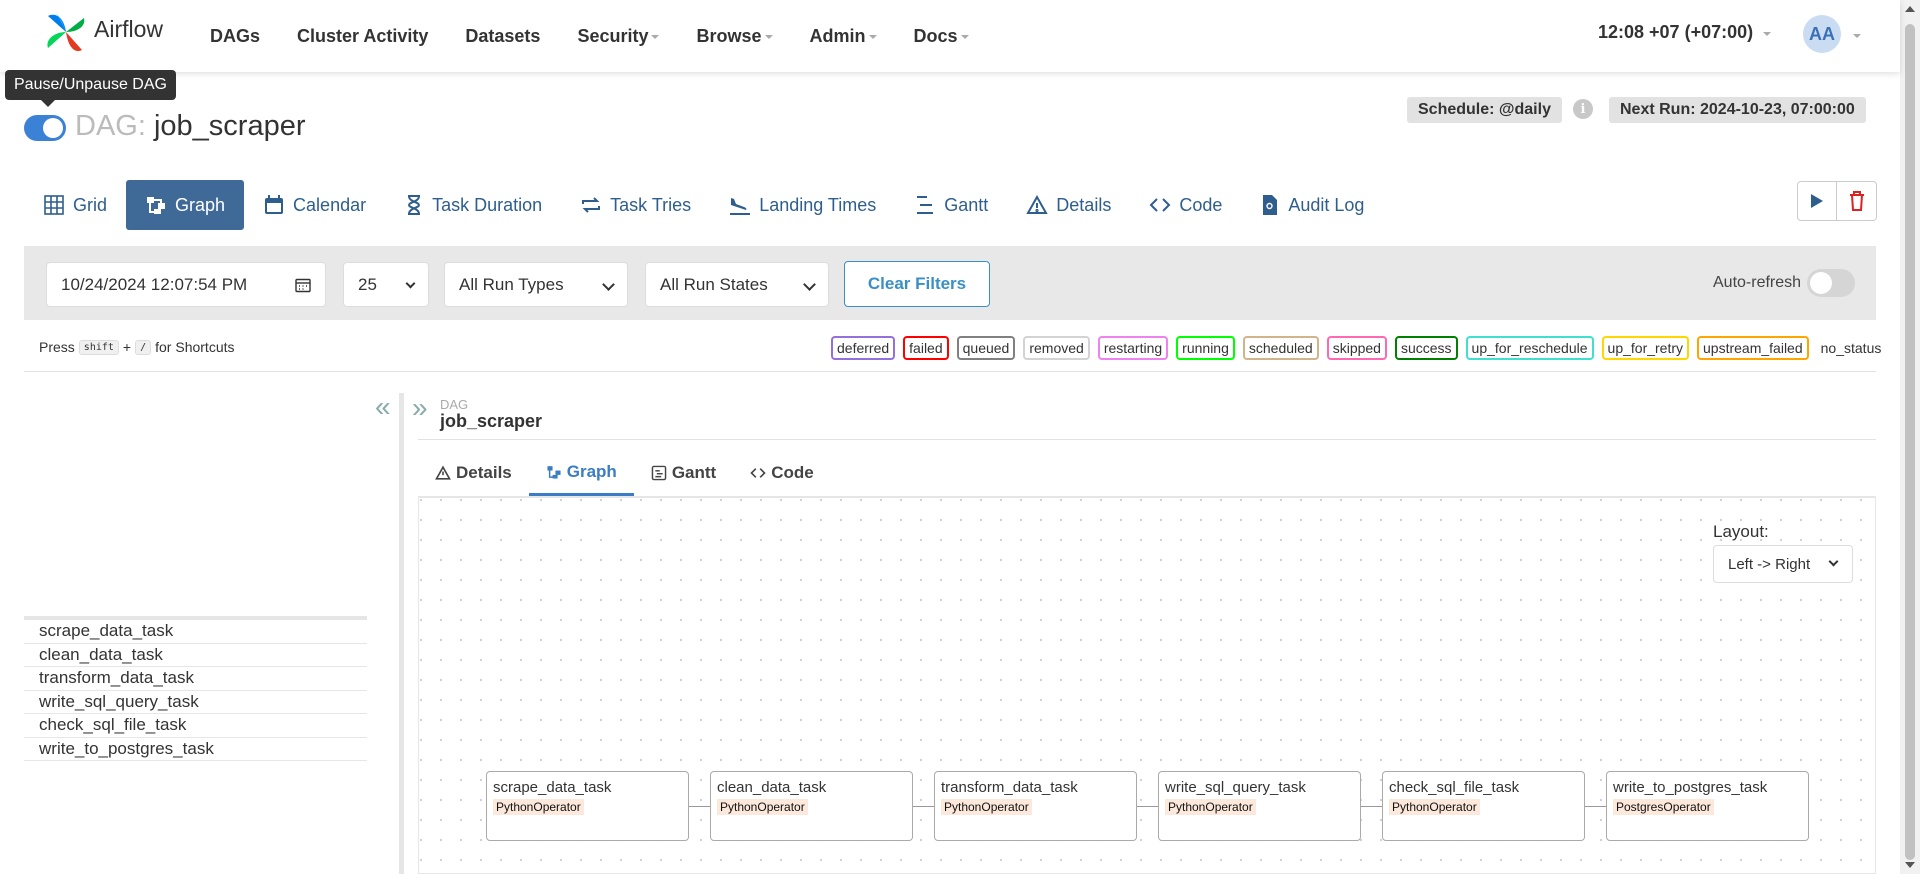 The height and width of the screenshot is (874, 1920). I want to click on legend-failed: failed, so click(926, 348).